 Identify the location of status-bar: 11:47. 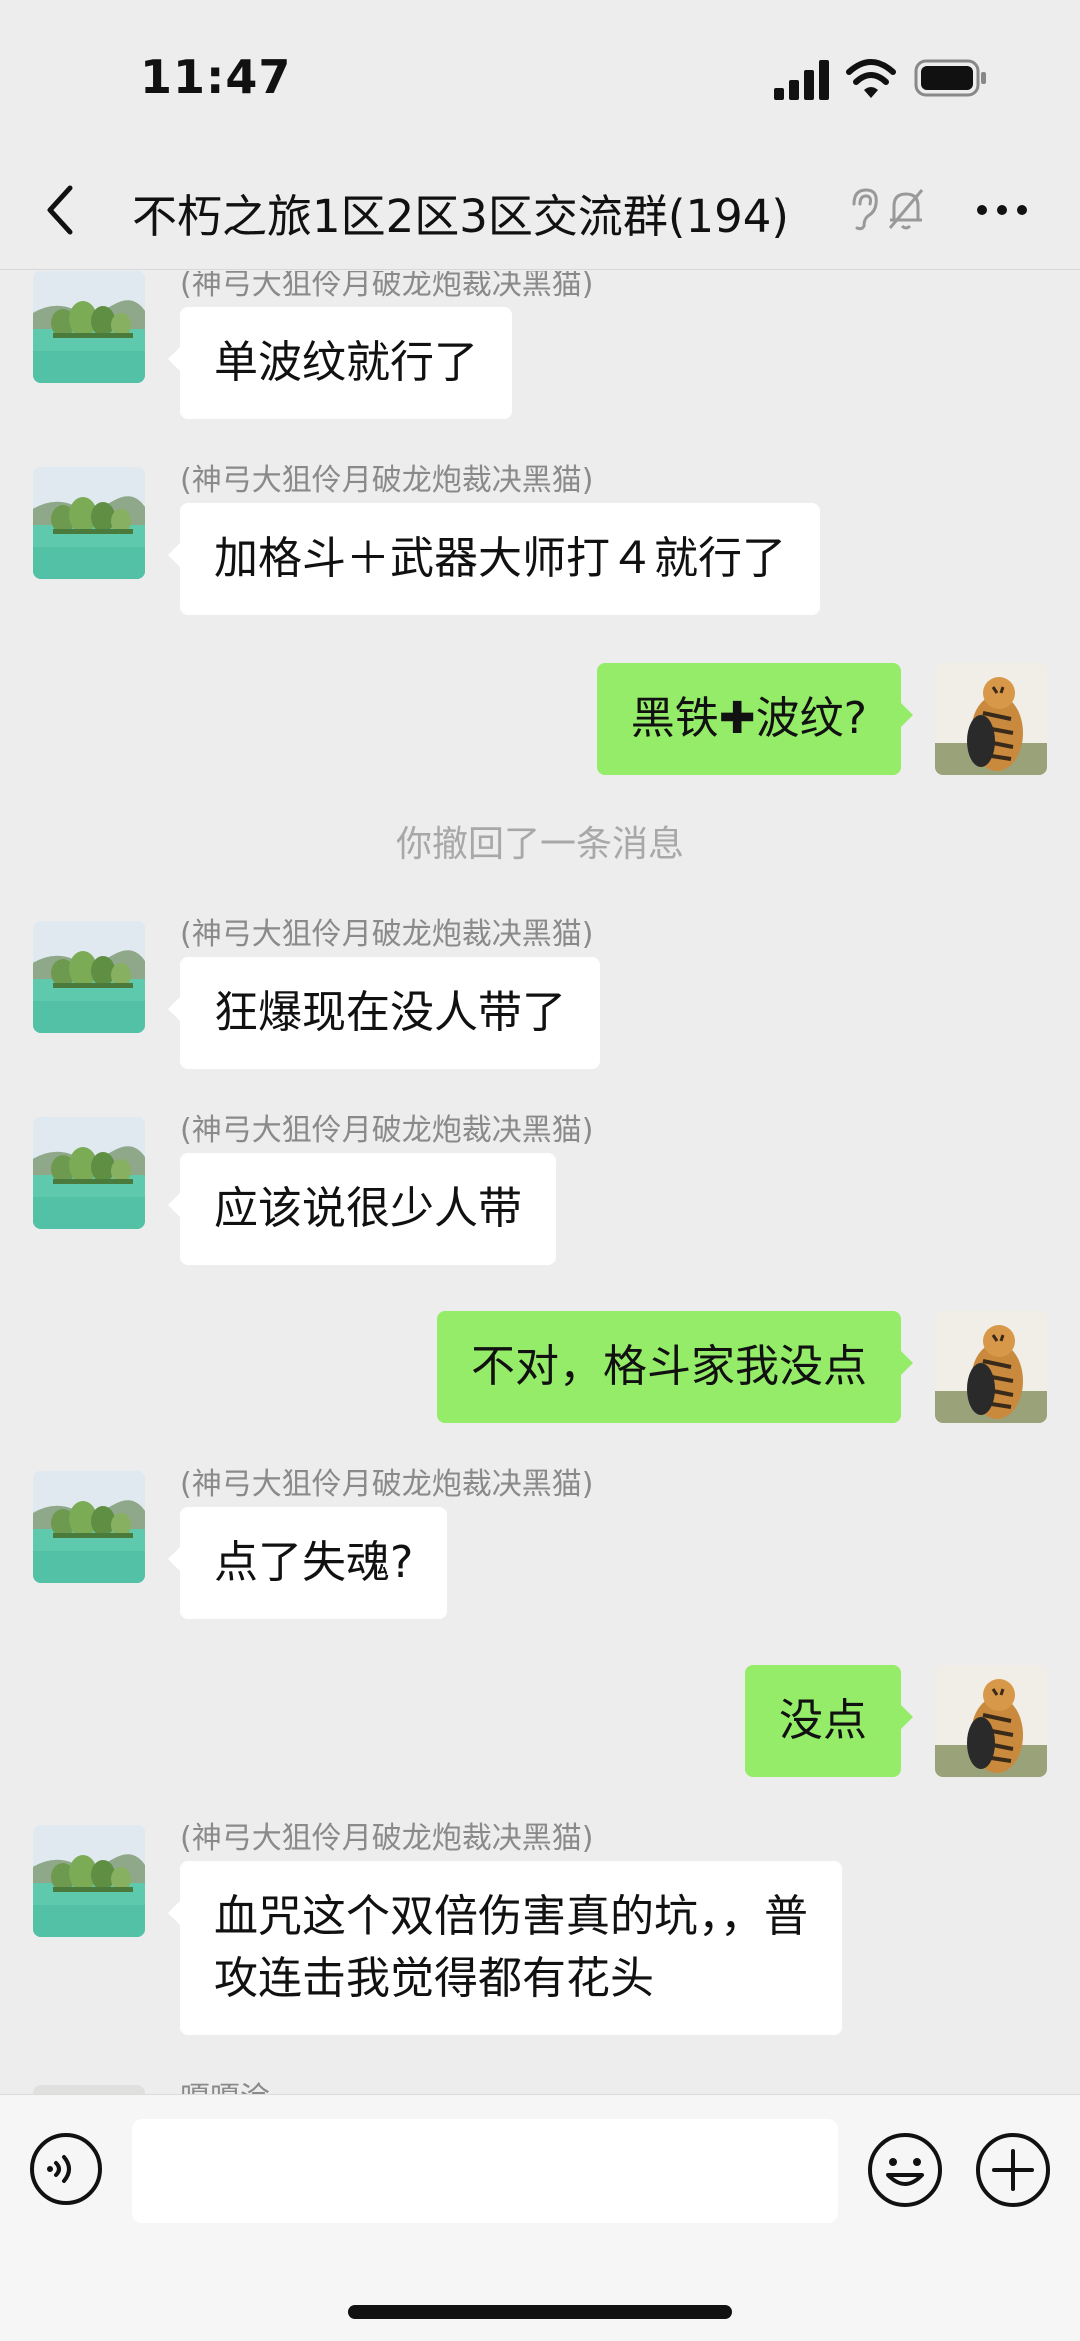
(540, 75).